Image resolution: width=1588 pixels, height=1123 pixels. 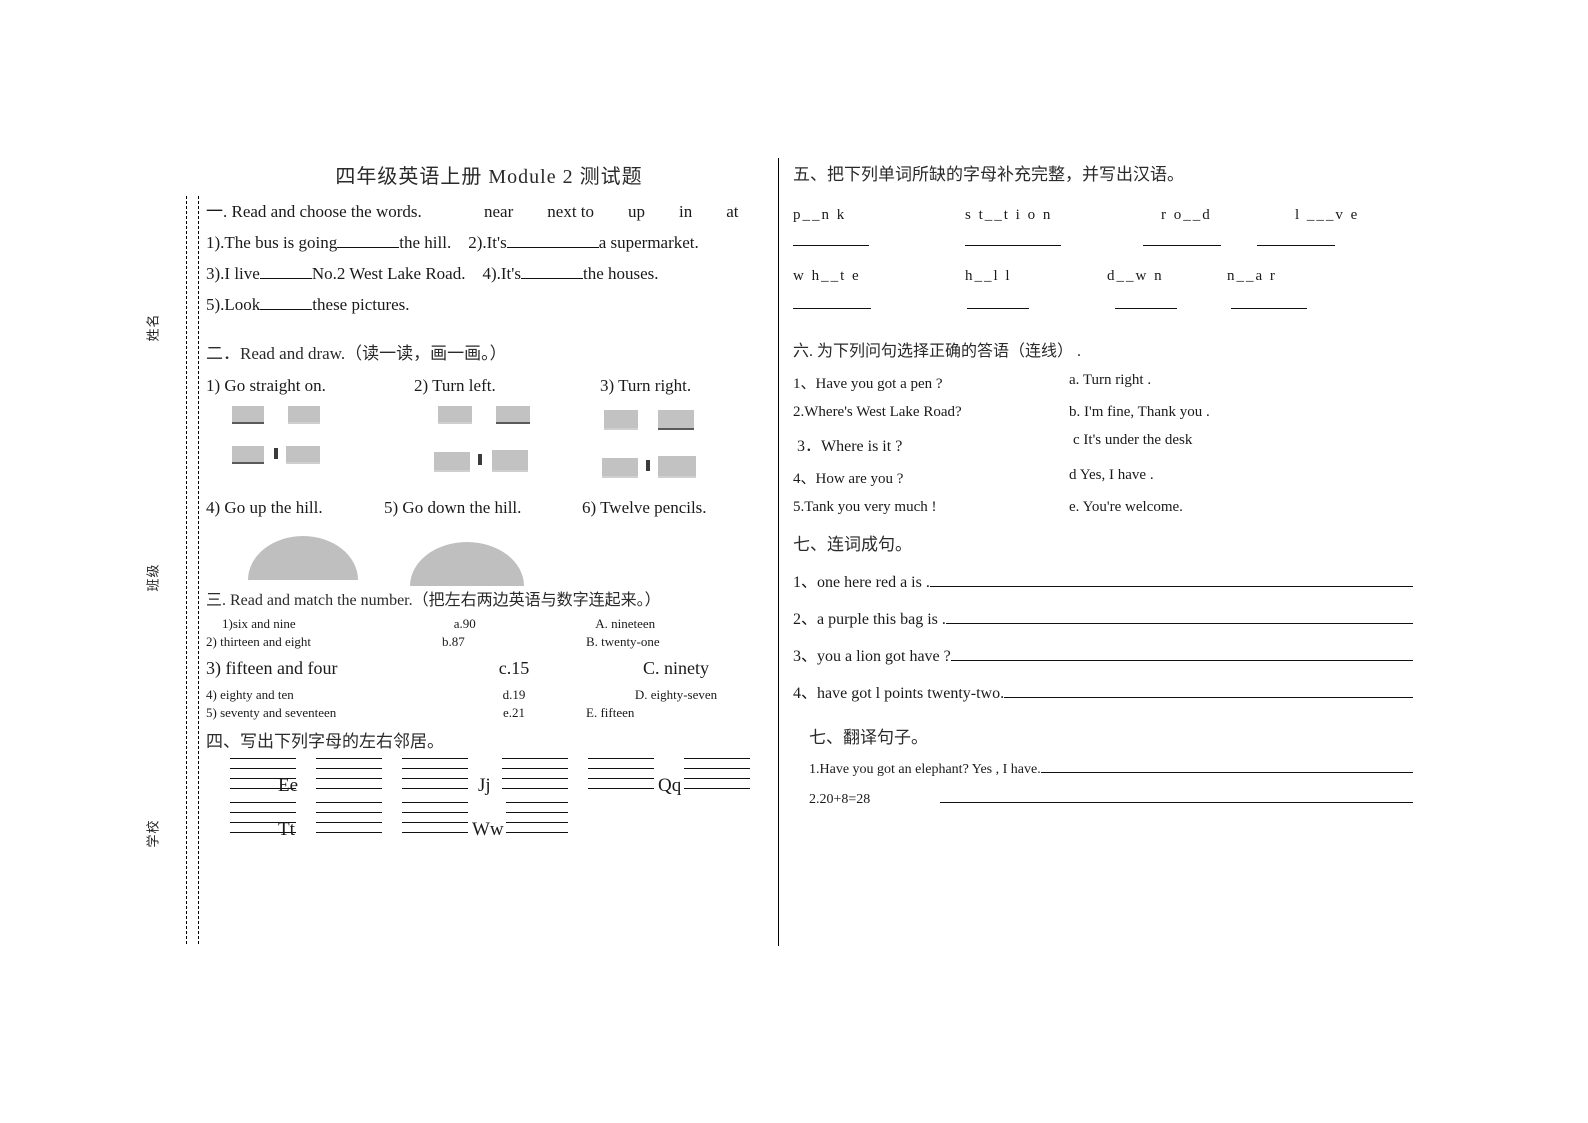 What do you see at coordinates (676, 694) in the screenshot?
I see `match-right-4: D. eighty-seven` at bounding box center [676, 694].